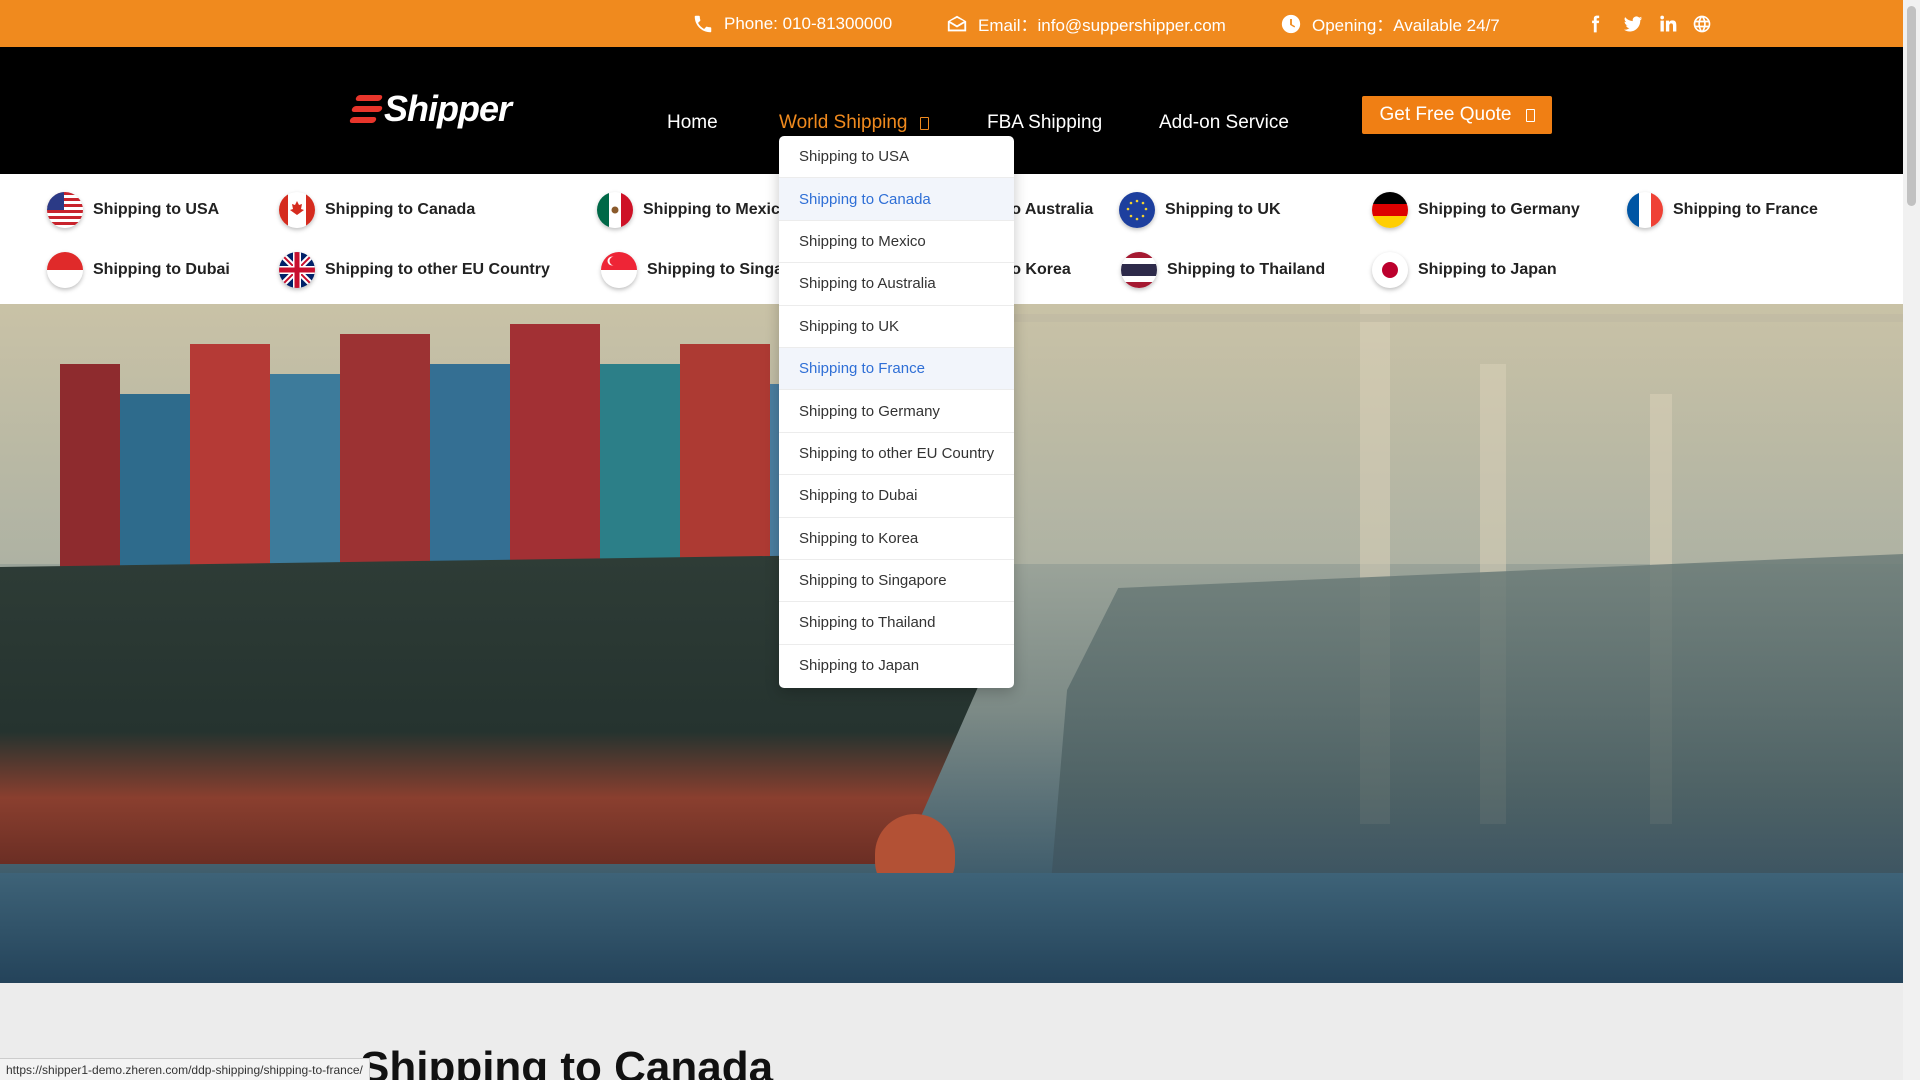 This screenshot has height=1080, width=1920. Describe the element at coordinates (1633, 24) in the screenshot. I see `twitter-icon` at that location.